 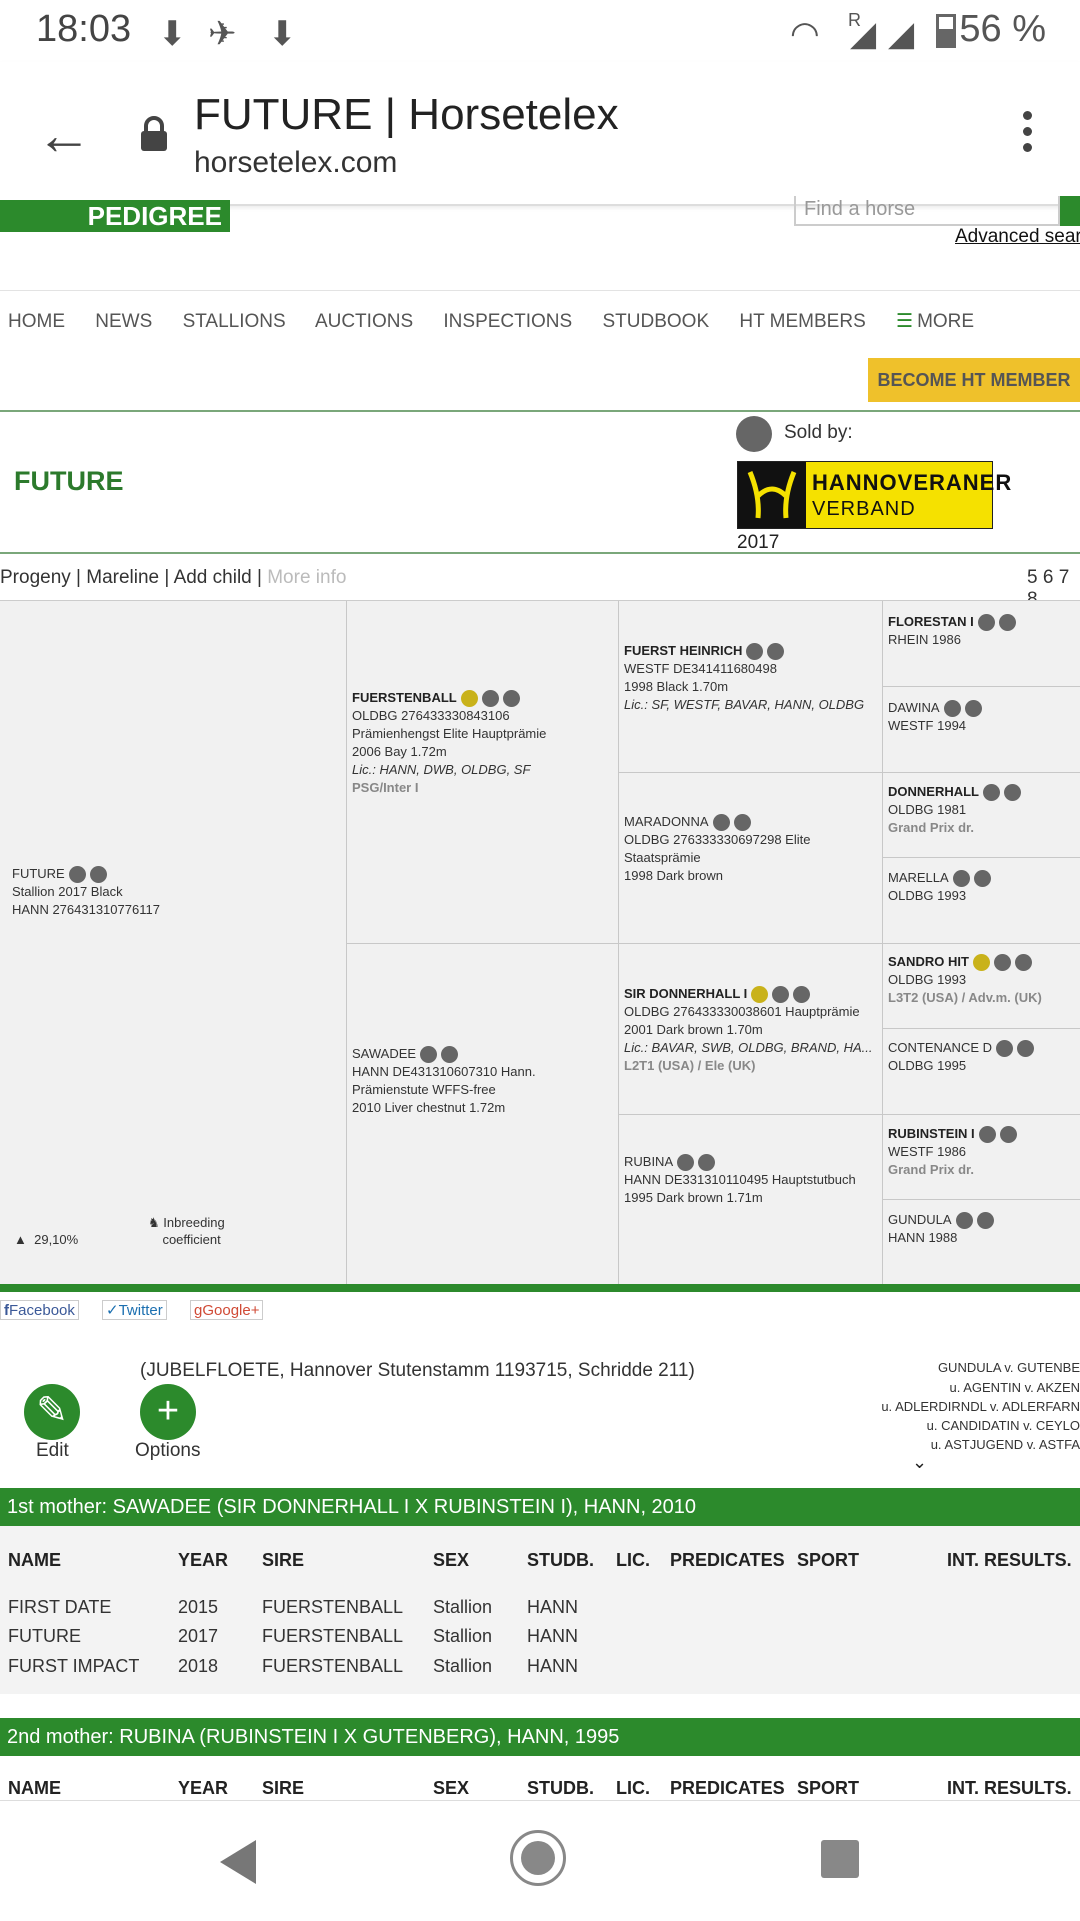 What do you see at coordinates (952, 631) in the screenshot?
I see `pedigree-g3: FLORESTAN I RHEIN 1986` at bounding box center [952, 631].